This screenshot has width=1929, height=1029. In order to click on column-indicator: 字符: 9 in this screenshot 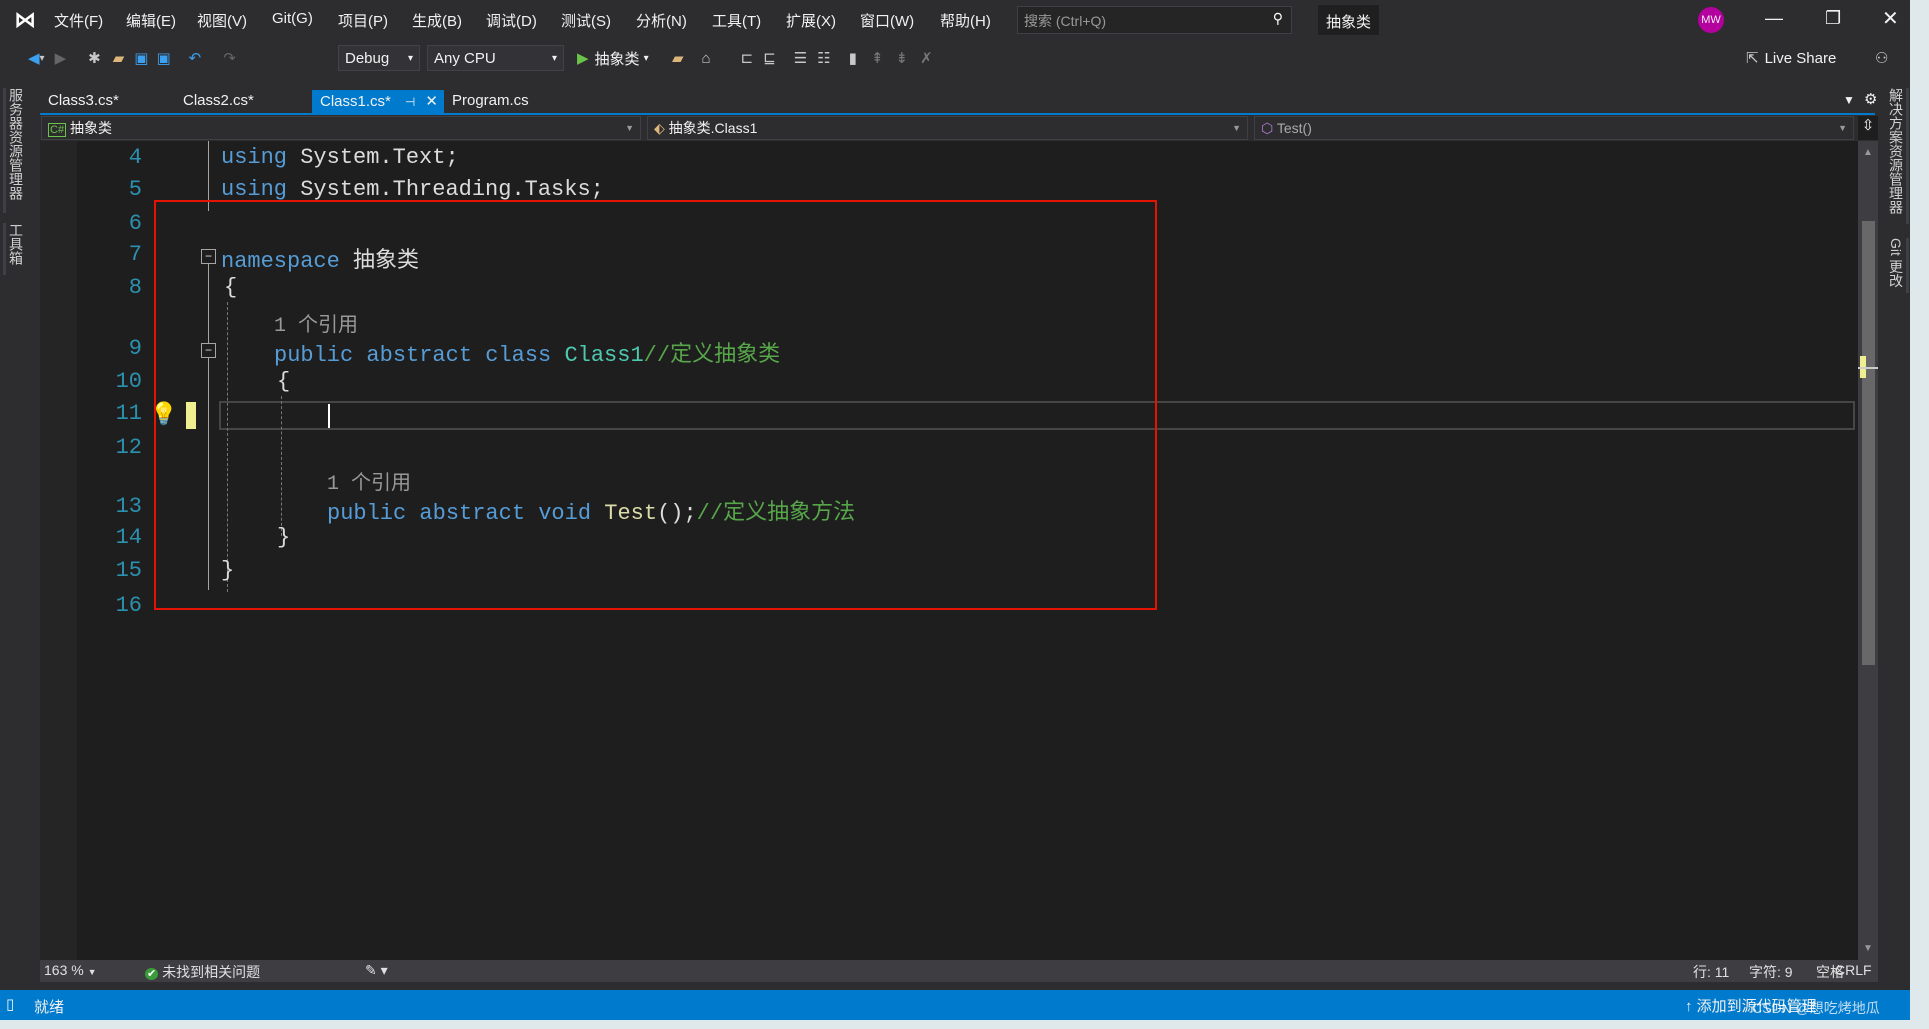, I will do `click(1771, 972)`.